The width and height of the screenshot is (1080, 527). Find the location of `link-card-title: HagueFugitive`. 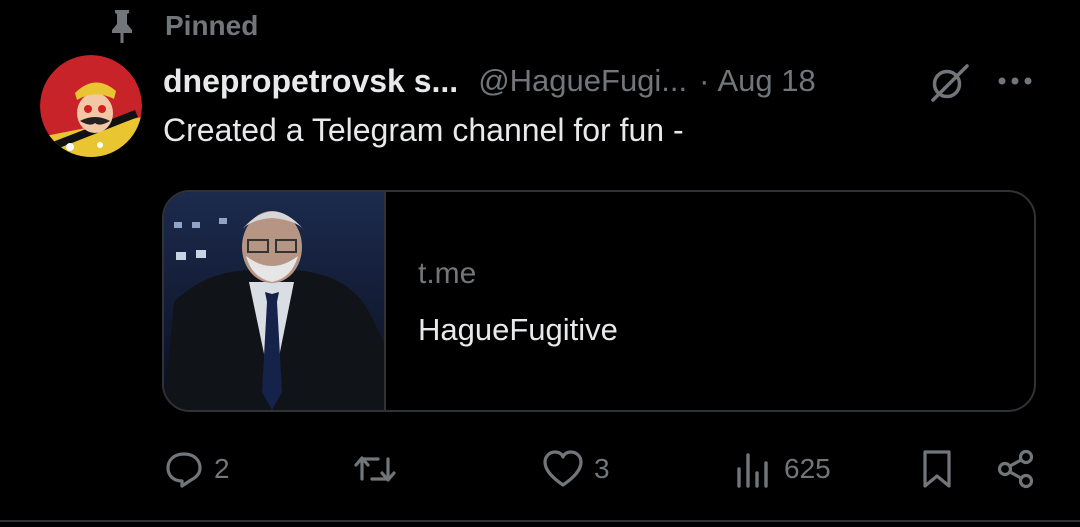

link-card-title: HagueFugitive is located at coordinates (518, 329).